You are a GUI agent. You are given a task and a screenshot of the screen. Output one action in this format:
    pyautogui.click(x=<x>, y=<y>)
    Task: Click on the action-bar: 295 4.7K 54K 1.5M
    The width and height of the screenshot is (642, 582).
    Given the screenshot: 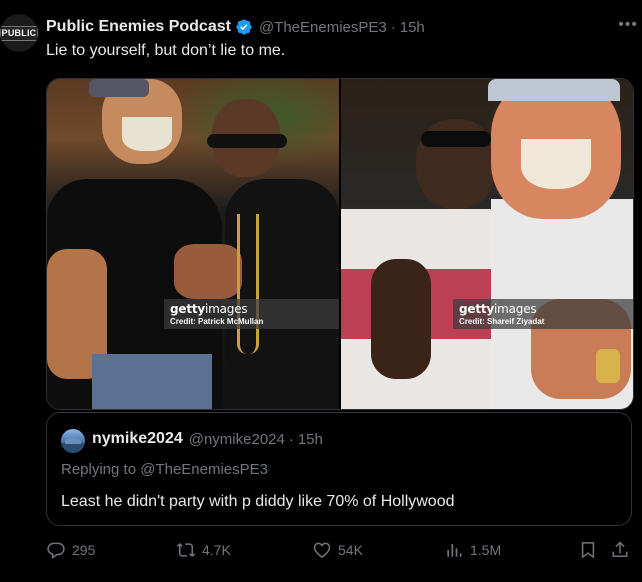 What is the action you would take?
    pyautogui.click(x=337, y=552)
    